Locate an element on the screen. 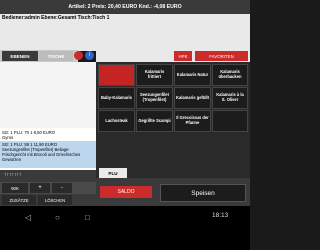 This screenshot has width=320, height=250. product-button: Kalamaris gefüllt is located at coordinates (192, 98).